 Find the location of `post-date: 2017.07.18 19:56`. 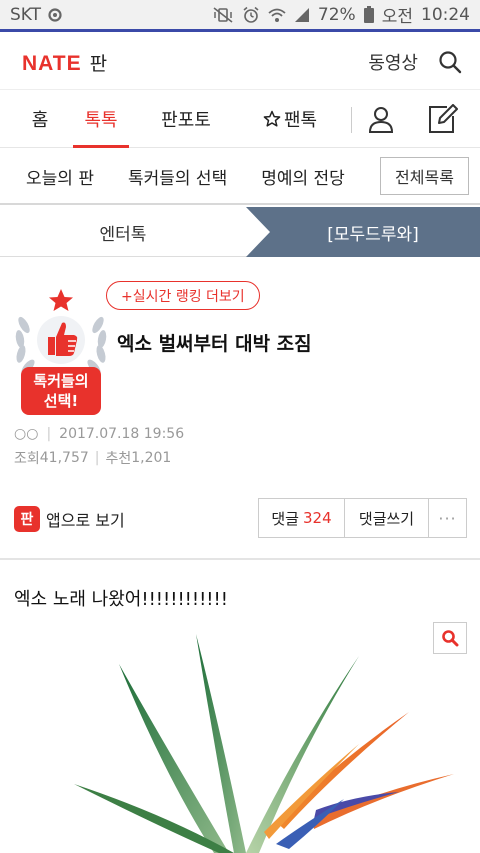

post-date: 2017.07.18 19:56 is located at coordinates (122, 434).